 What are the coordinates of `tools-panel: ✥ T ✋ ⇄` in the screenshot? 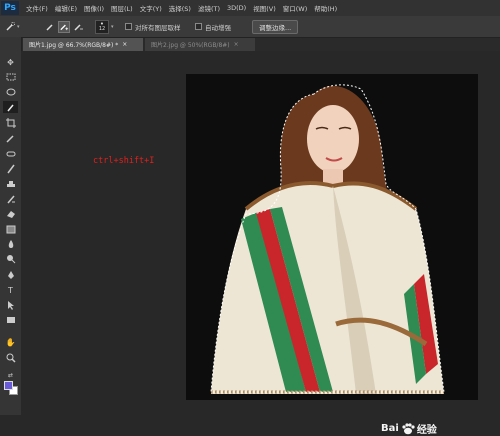 It's located at (11, 226).